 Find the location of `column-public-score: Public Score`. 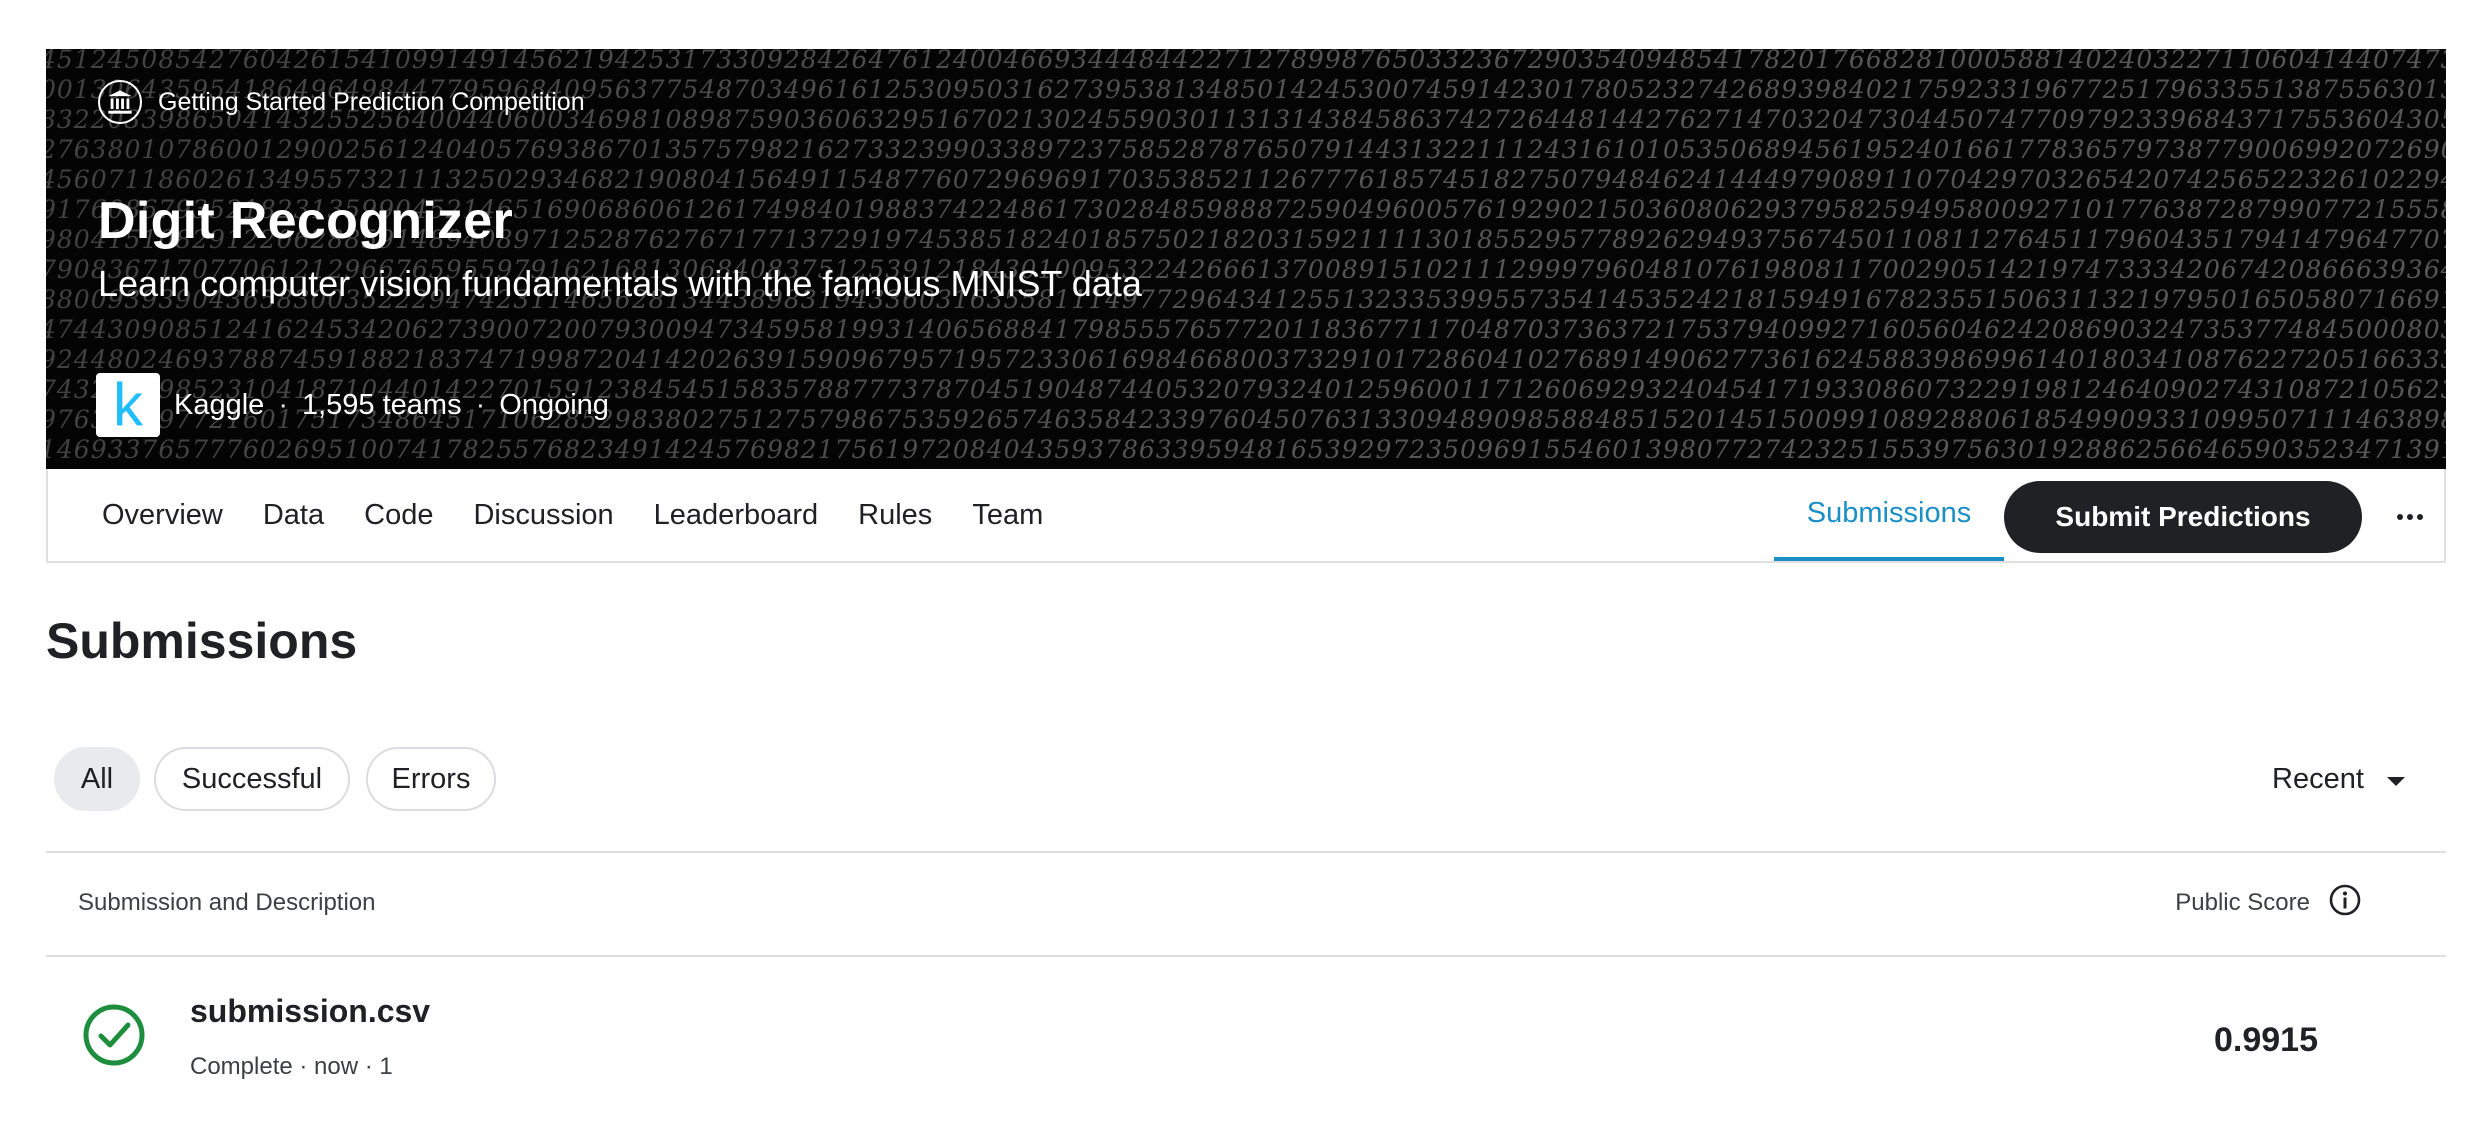

column-public-score: Public Score is located at coordinates (2268, 903).